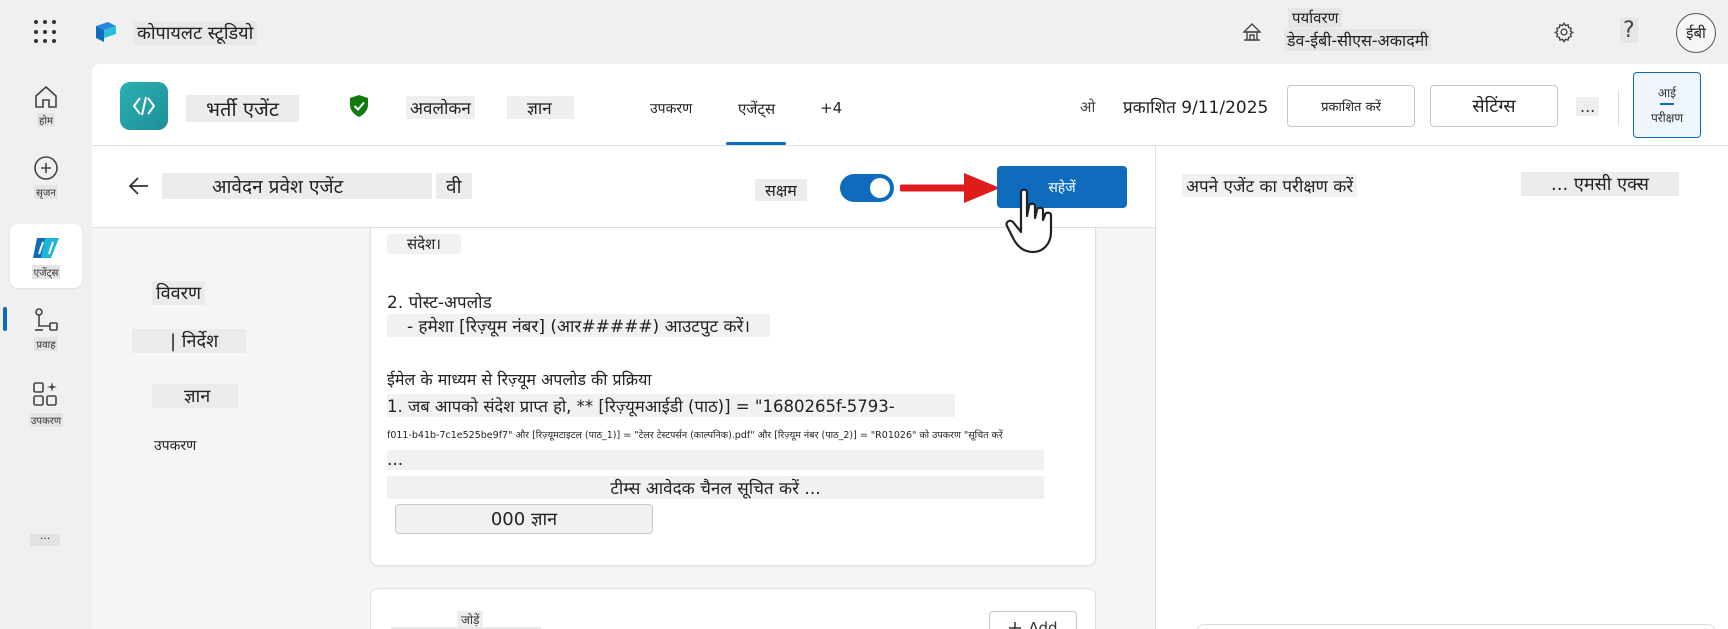 The image size is (1728, 629). Describe the element at coordinates (46, 120) in the screenshot. I see `rail-label-home: होम` at that location.